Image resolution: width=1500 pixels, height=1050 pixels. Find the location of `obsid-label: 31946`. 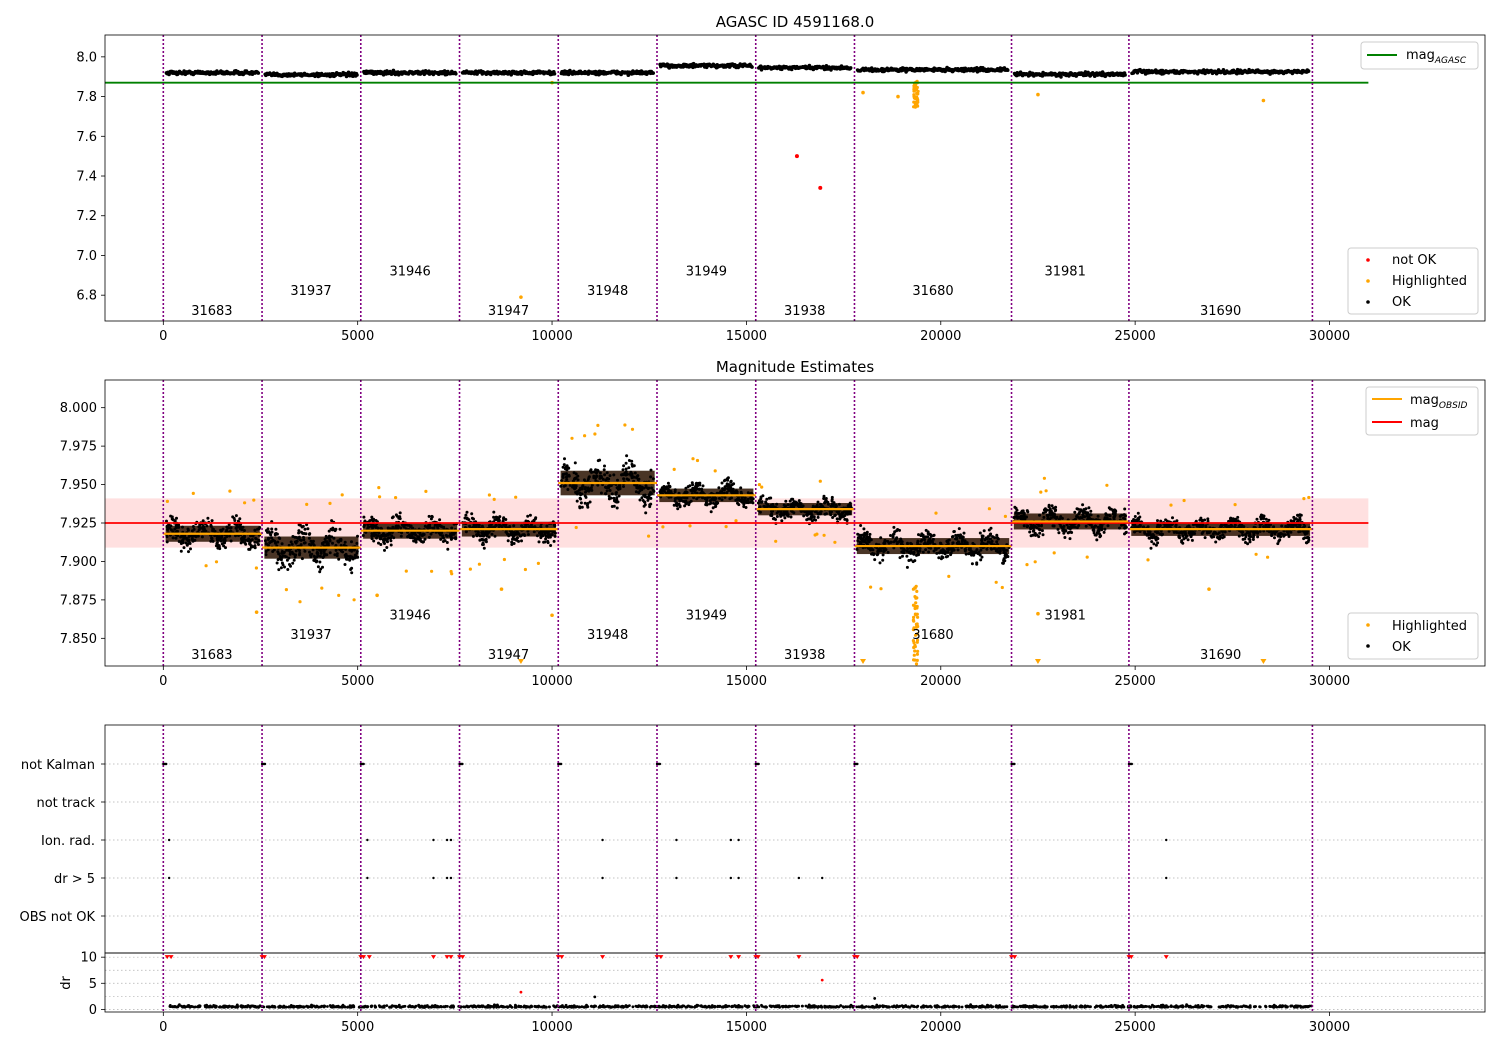

obsid-label: 31946 is located at coordinates (409, 271).